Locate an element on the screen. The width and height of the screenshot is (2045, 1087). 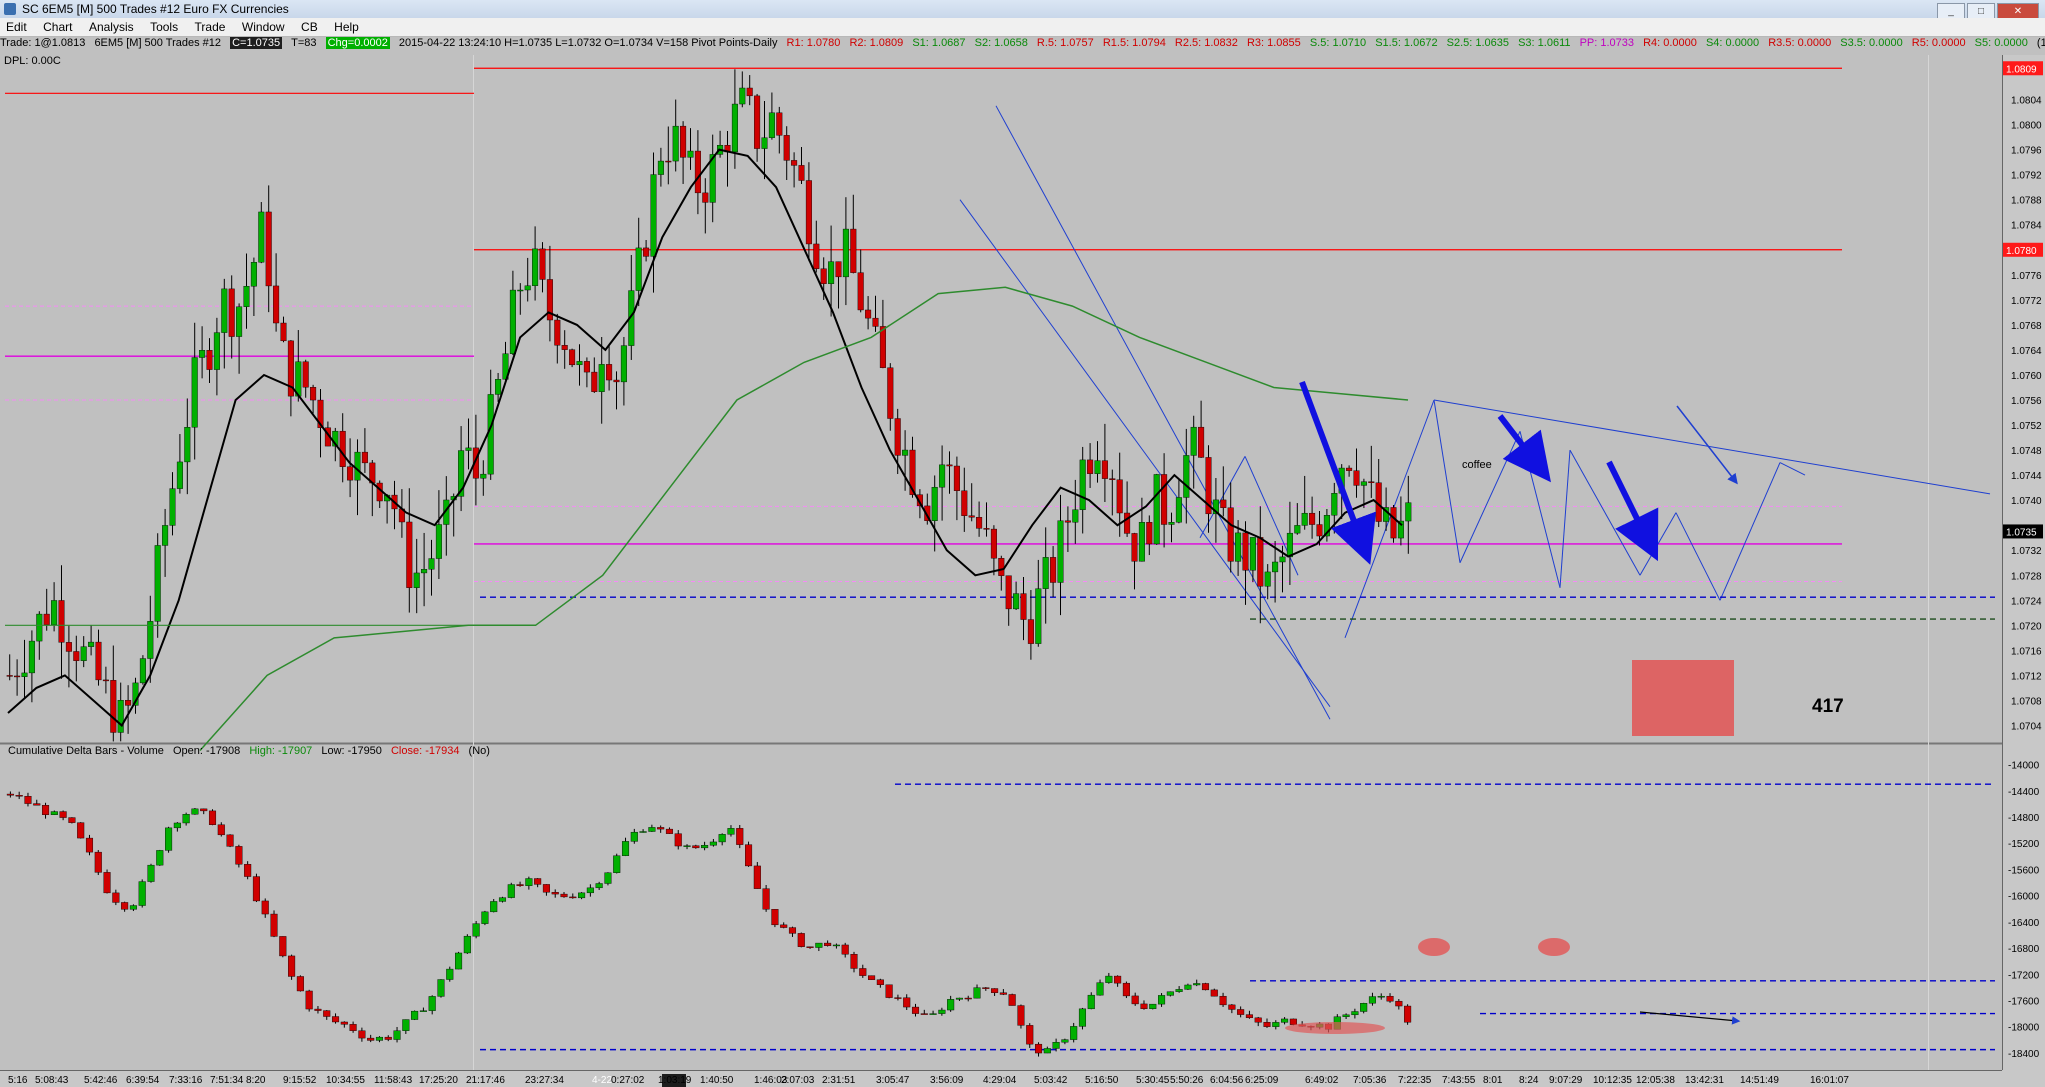
price-tick-label: 1.0716 is located at coordinates (2026, 651).